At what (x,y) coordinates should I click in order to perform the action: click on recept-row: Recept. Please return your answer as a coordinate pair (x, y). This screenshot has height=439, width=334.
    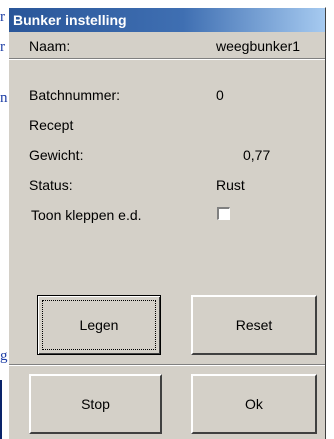
    Looking at the image, I should click on (167, 125).